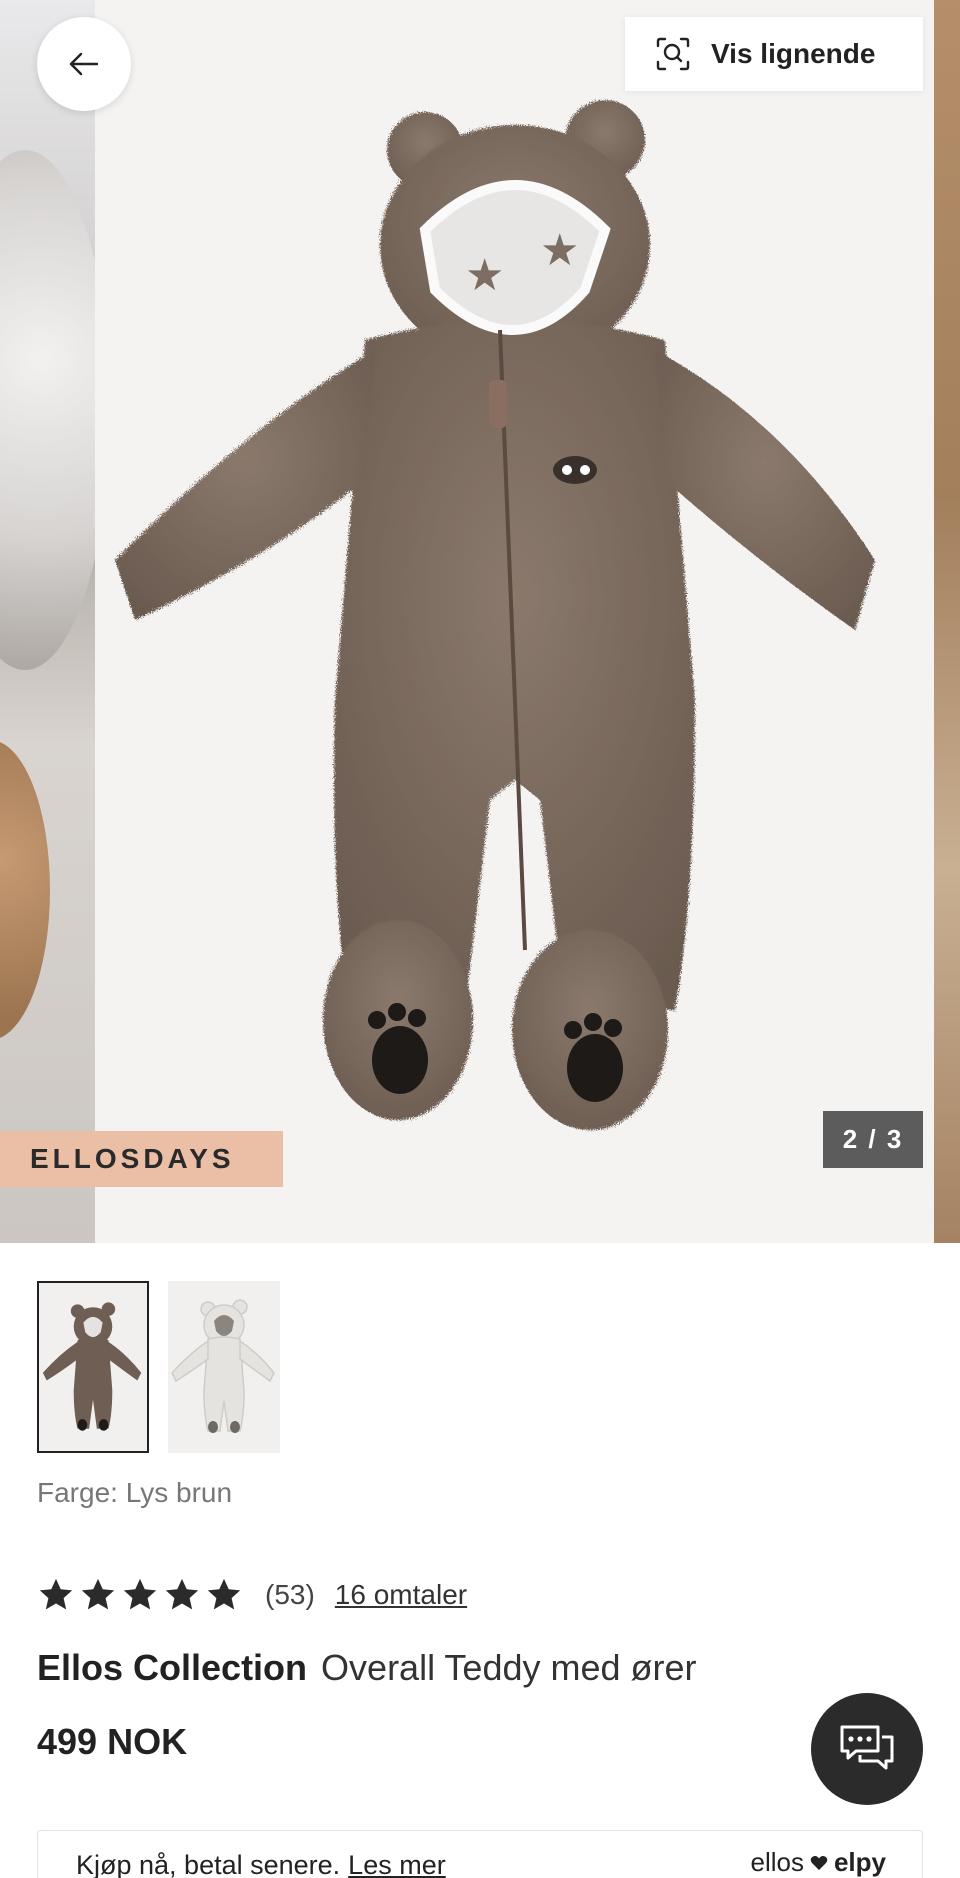  I want to click on fur-texture, so click(47, 410).